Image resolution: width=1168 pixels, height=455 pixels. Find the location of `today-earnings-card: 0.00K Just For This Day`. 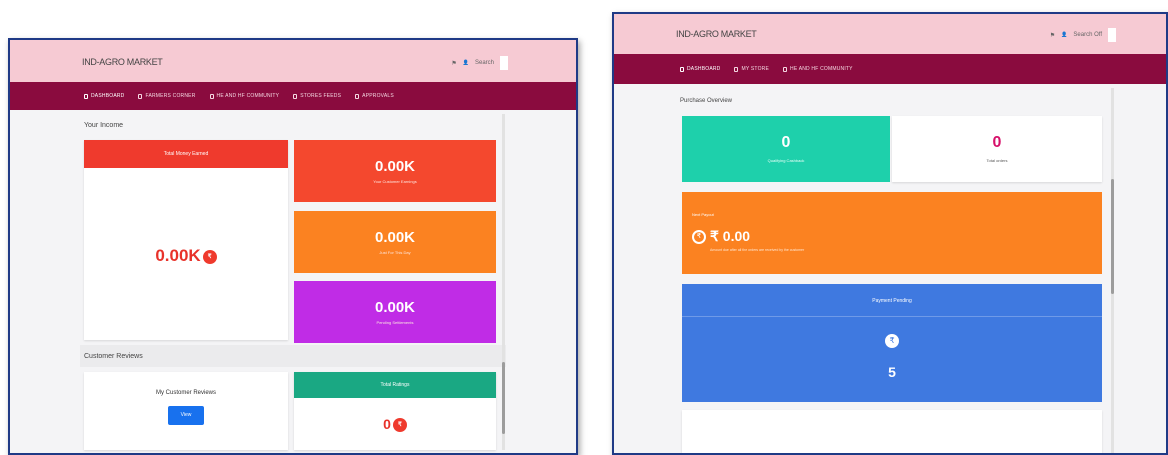

today-earnings-card: 0.00K Just For This Day is located at coordinates (395, 242).